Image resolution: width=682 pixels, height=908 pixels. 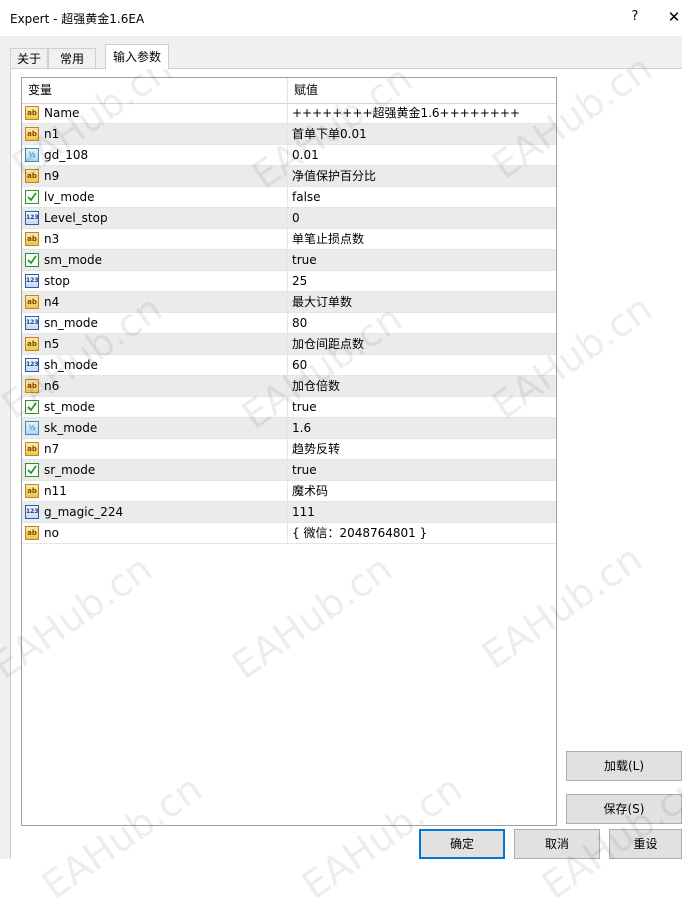 I want to click on param-row-sn_mode: 123 sn_mode 80, so click(x=289, y=323).